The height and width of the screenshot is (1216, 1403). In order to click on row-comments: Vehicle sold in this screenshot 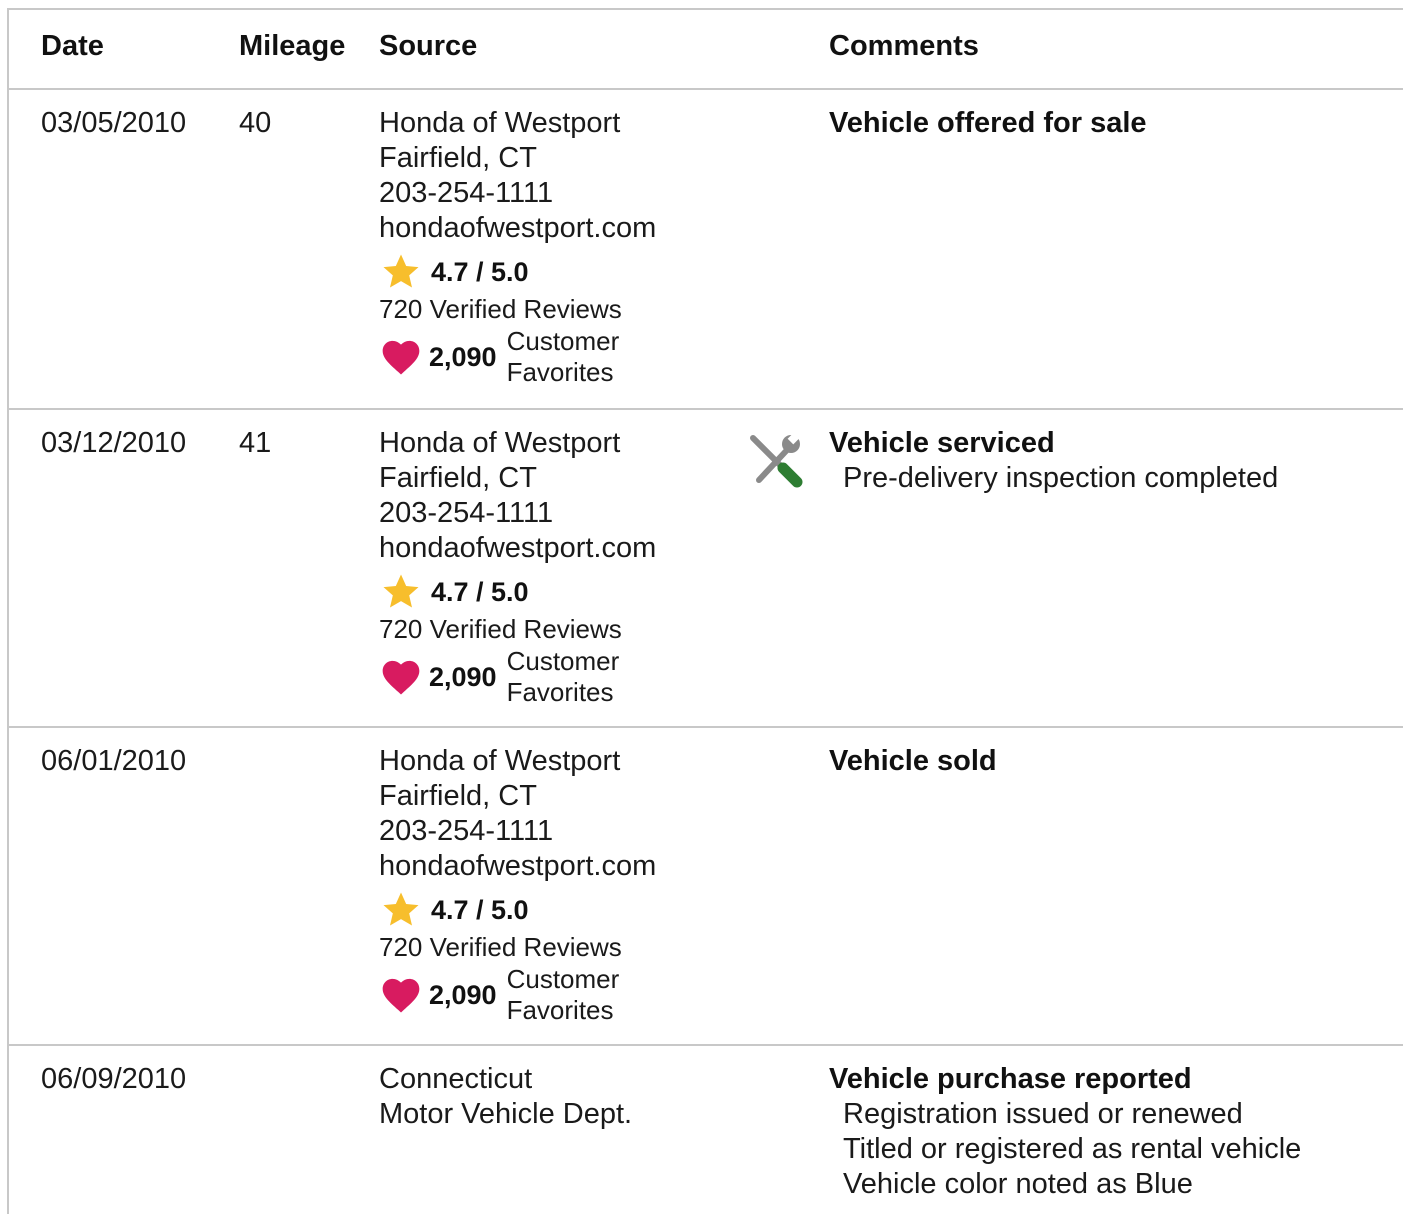, I will do `click(913, 761)`.